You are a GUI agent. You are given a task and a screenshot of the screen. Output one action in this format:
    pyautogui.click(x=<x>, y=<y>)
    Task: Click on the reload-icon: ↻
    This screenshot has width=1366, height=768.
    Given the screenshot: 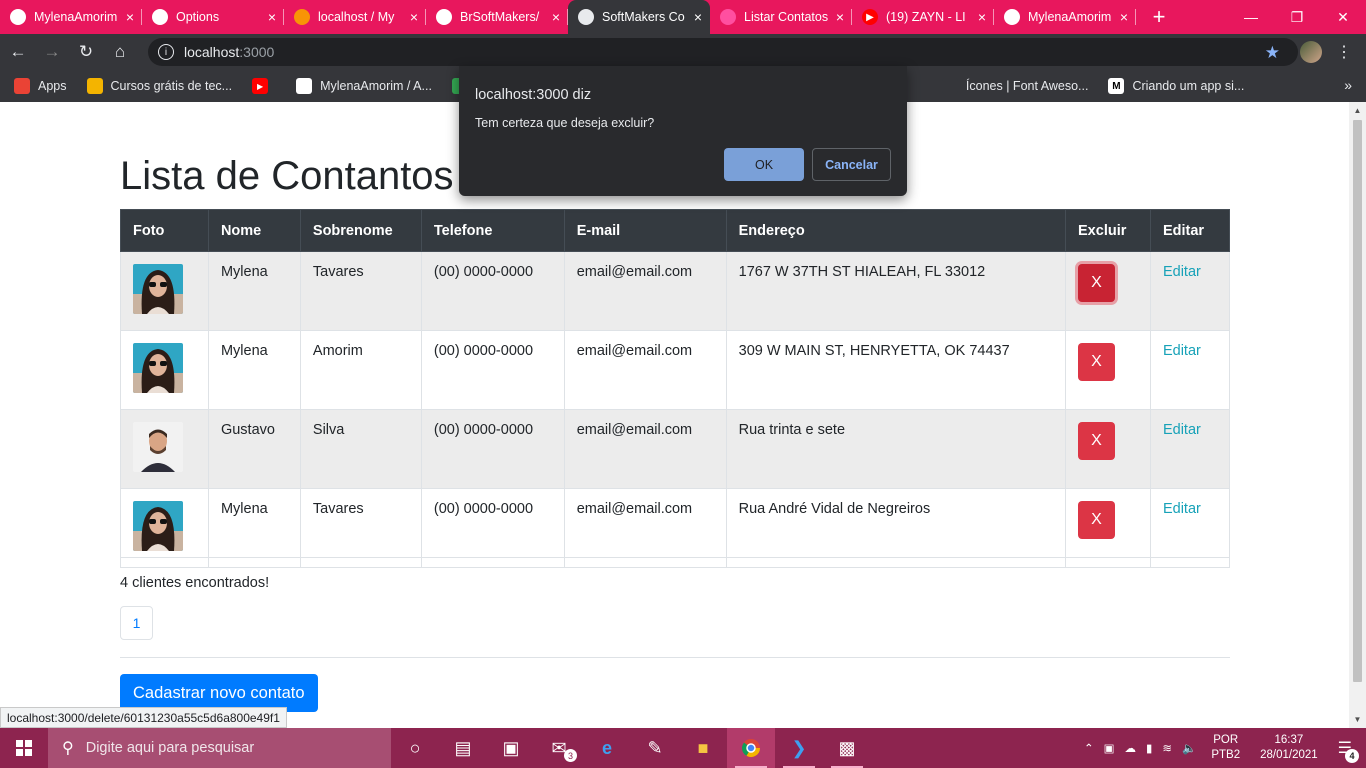 What is the action you would take?
    pyautogui.click(x=86, y=52)
    